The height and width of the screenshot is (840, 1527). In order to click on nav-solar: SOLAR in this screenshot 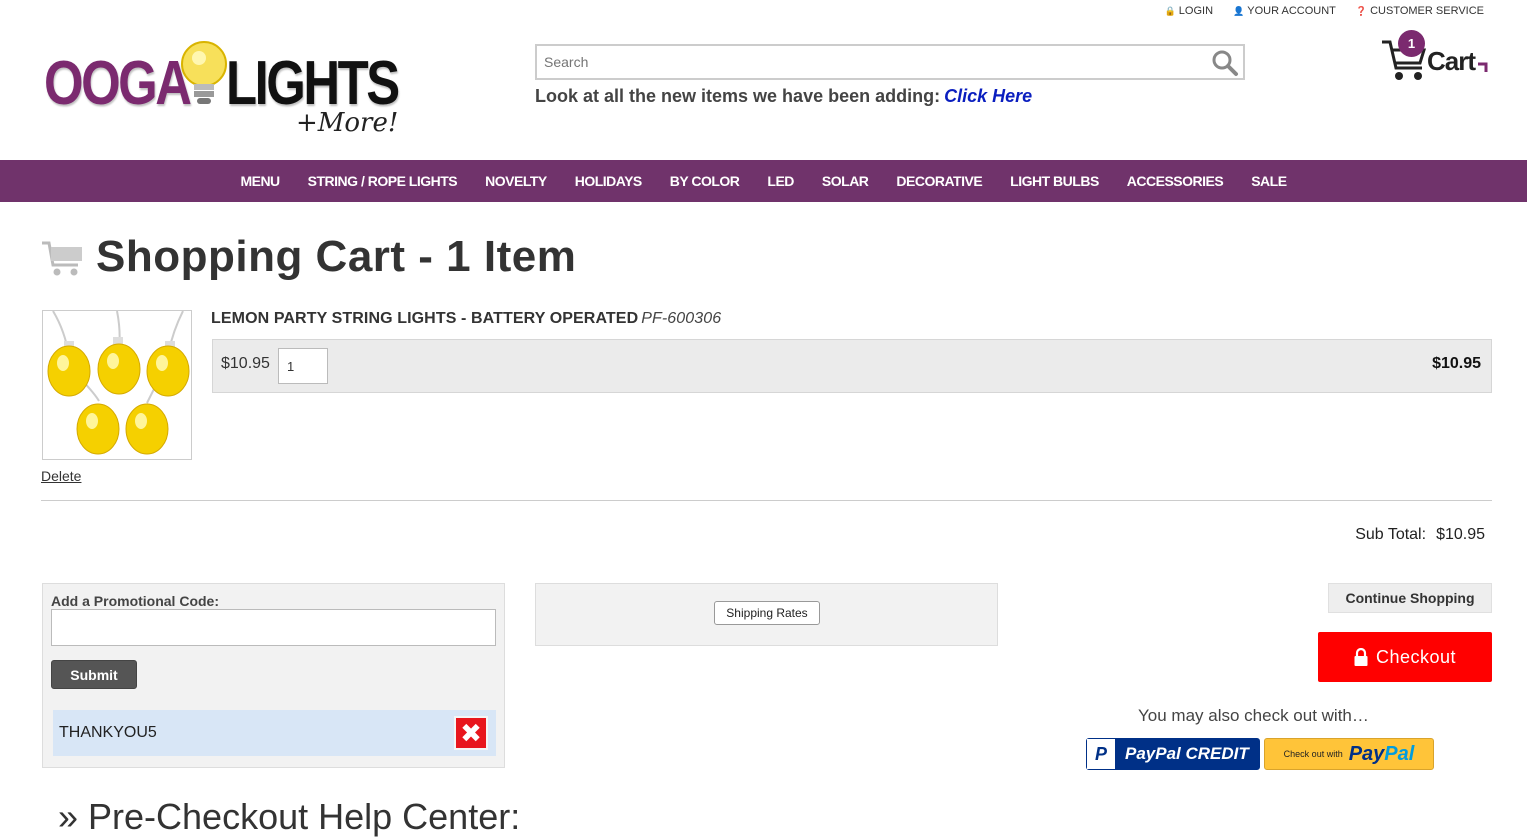, I will do `click(845, 181)`.